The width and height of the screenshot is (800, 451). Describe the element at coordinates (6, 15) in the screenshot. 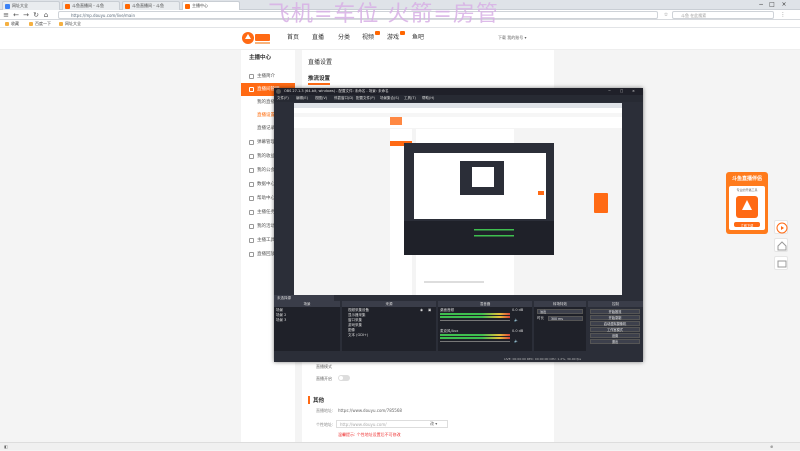

I see `menu-icon: ≡` at that location.